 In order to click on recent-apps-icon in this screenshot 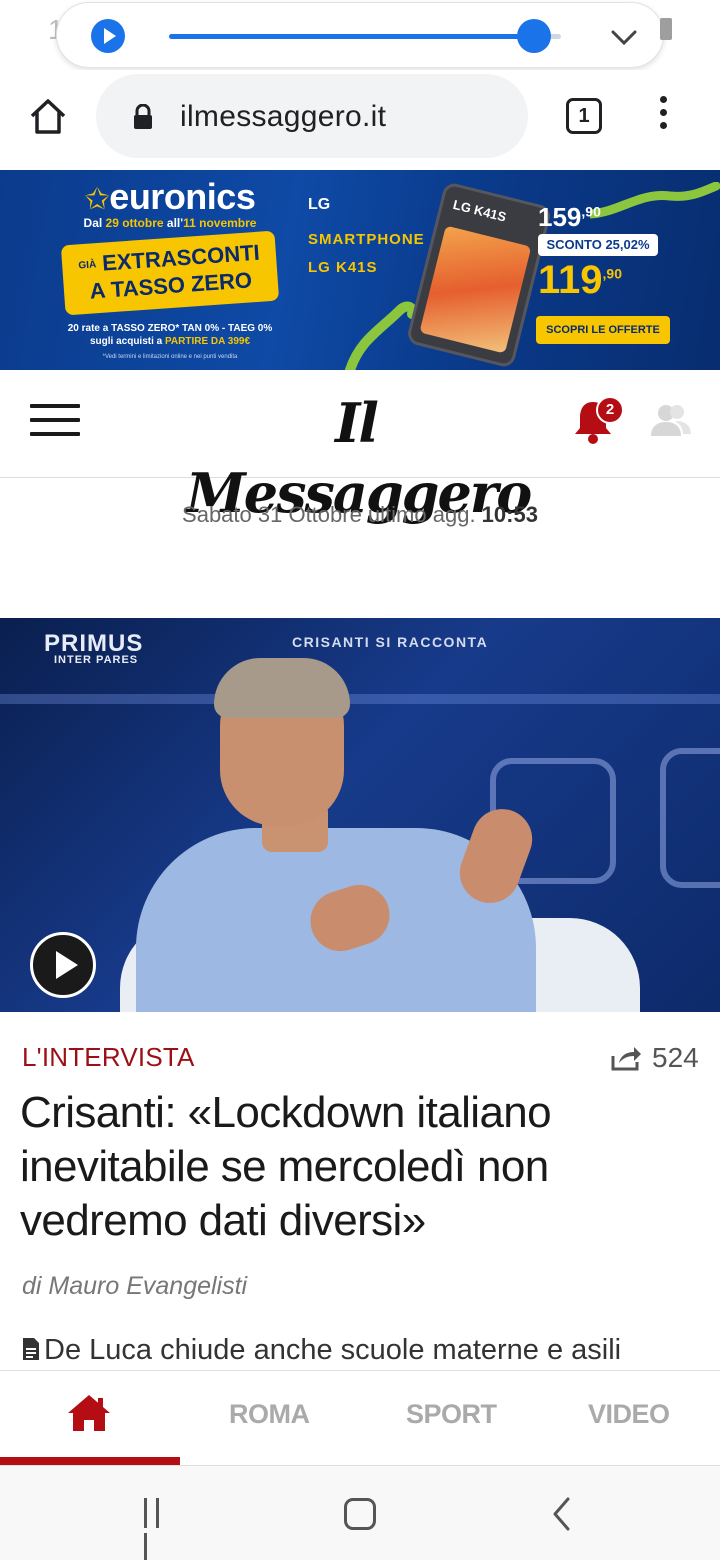, I will do `click(160, 1529)`.